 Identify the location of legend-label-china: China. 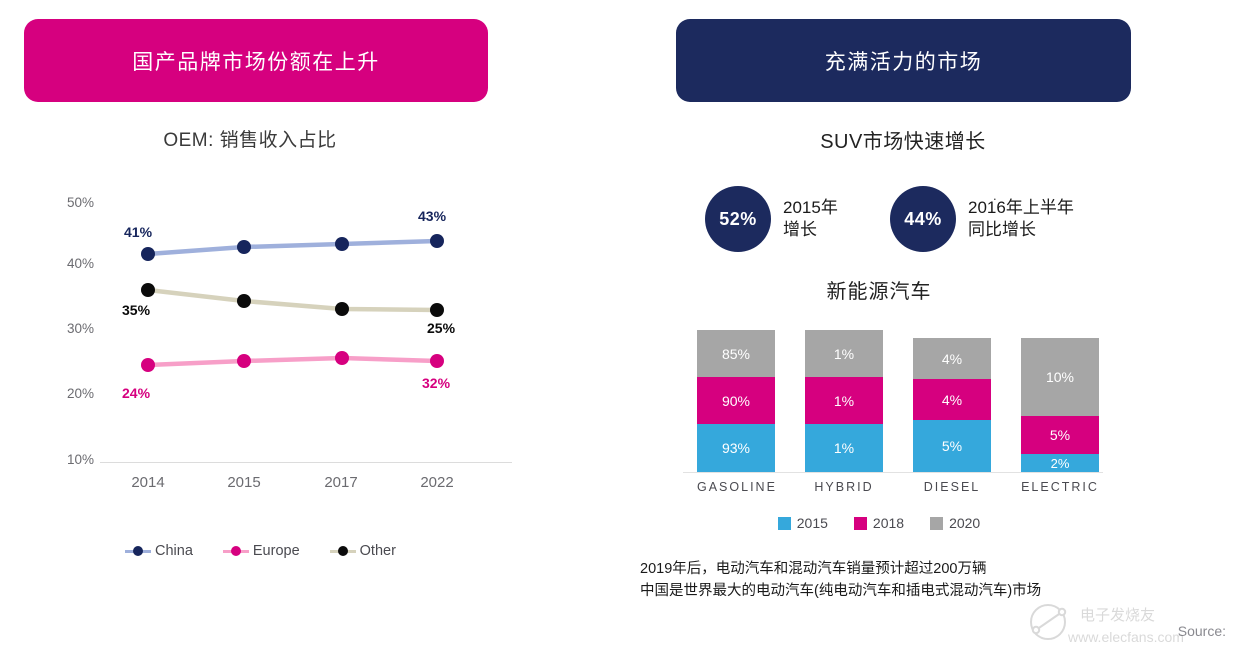
(174, 551).